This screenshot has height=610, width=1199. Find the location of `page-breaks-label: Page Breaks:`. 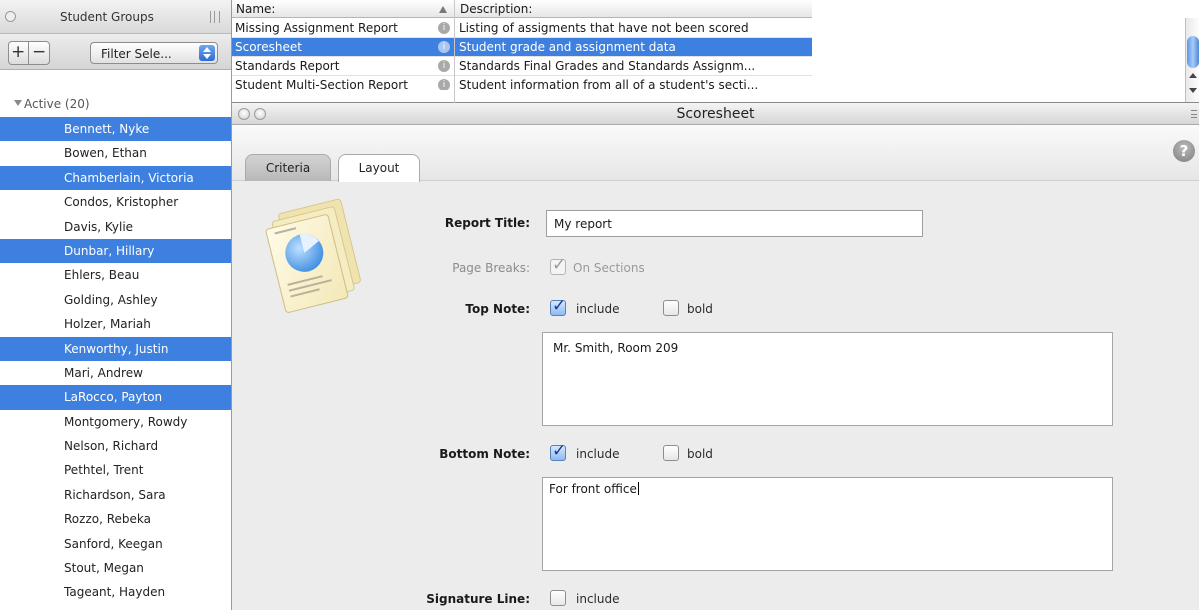

page-breaks-label: Page Breaks: is located at coordinates (491, 268).